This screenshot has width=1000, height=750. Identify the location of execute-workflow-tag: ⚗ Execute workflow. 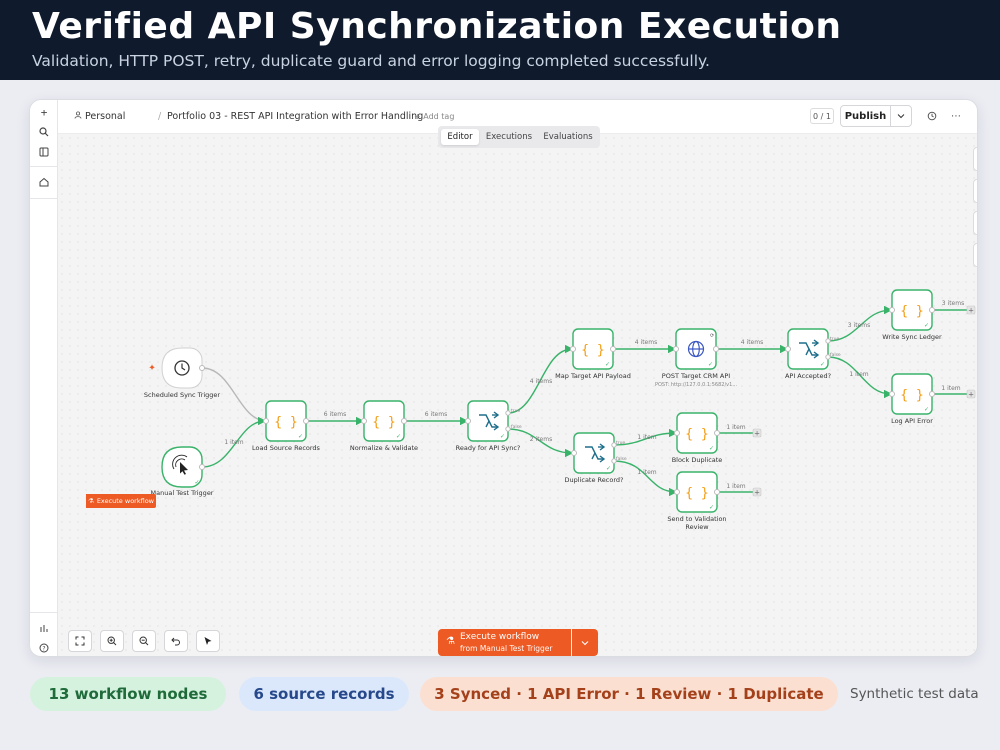
(121, 501).